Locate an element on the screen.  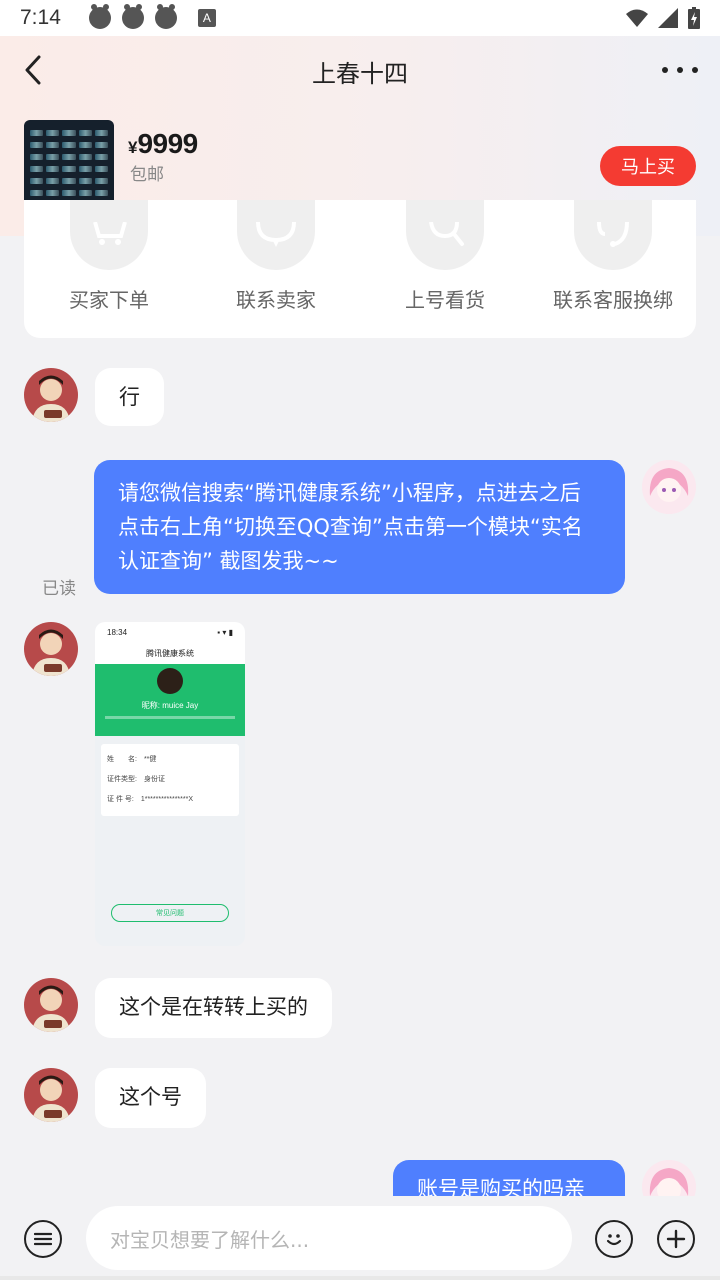
price-value: 9999 is located at coordinates (167, 143).